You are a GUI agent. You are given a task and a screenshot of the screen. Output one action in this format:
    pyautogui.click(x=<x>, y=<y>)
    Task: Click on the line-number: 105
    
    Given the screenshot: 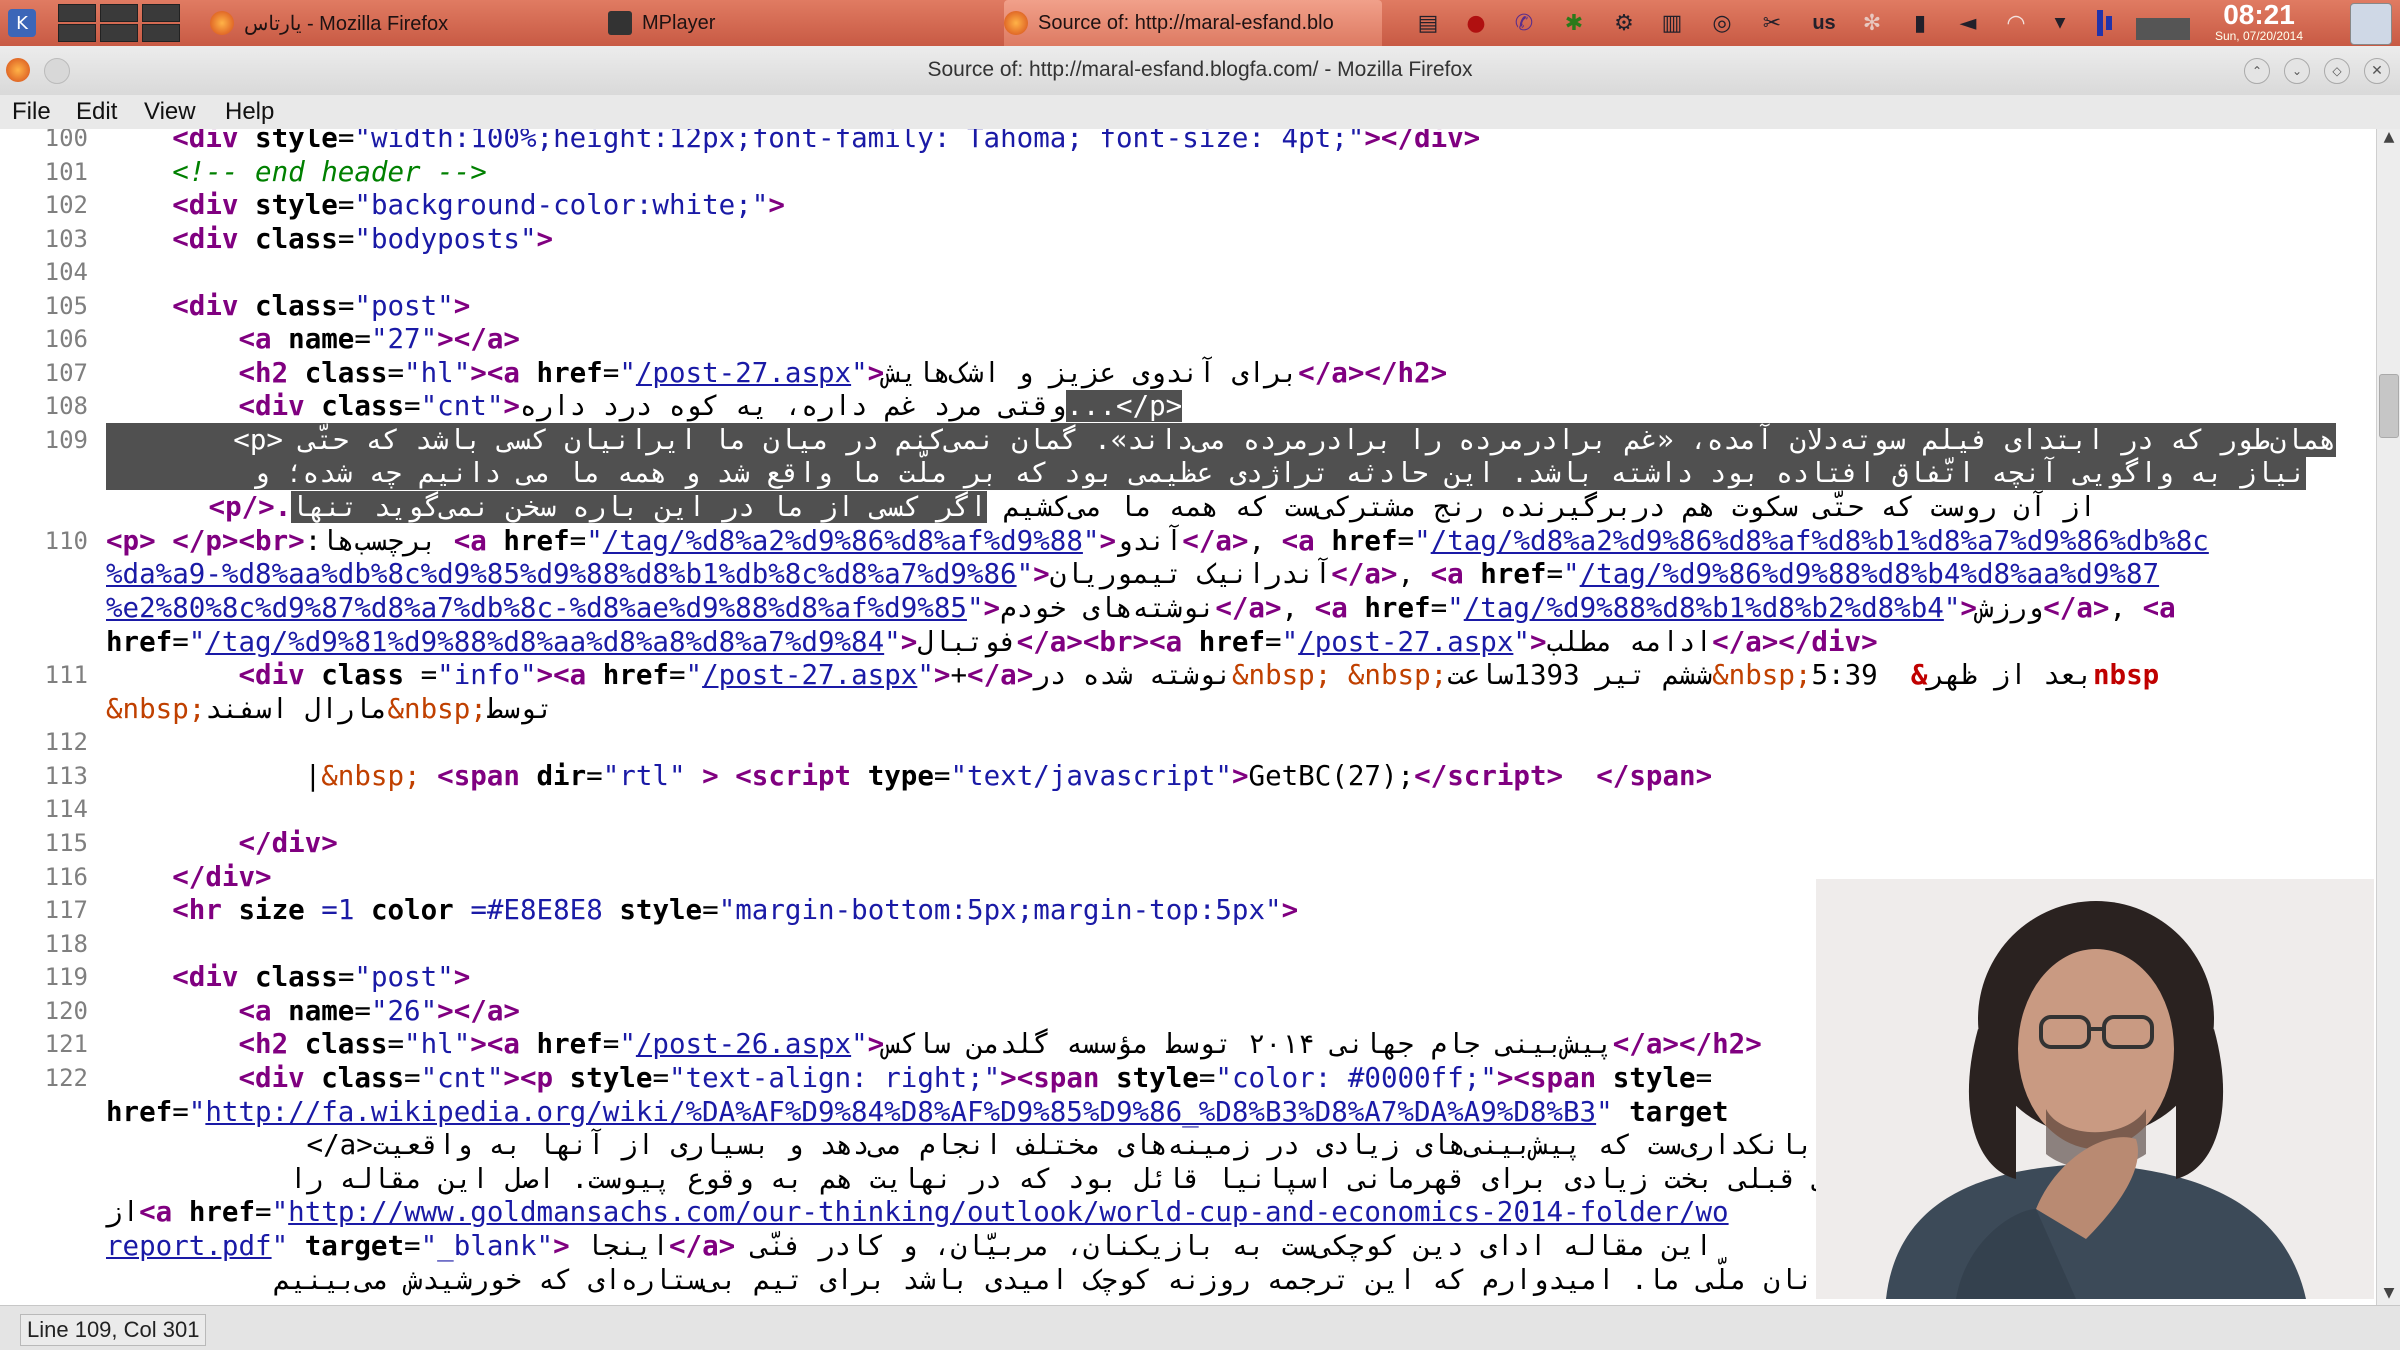 What is the action you would take?
    pyautogui.click(x=66, y=306)
    